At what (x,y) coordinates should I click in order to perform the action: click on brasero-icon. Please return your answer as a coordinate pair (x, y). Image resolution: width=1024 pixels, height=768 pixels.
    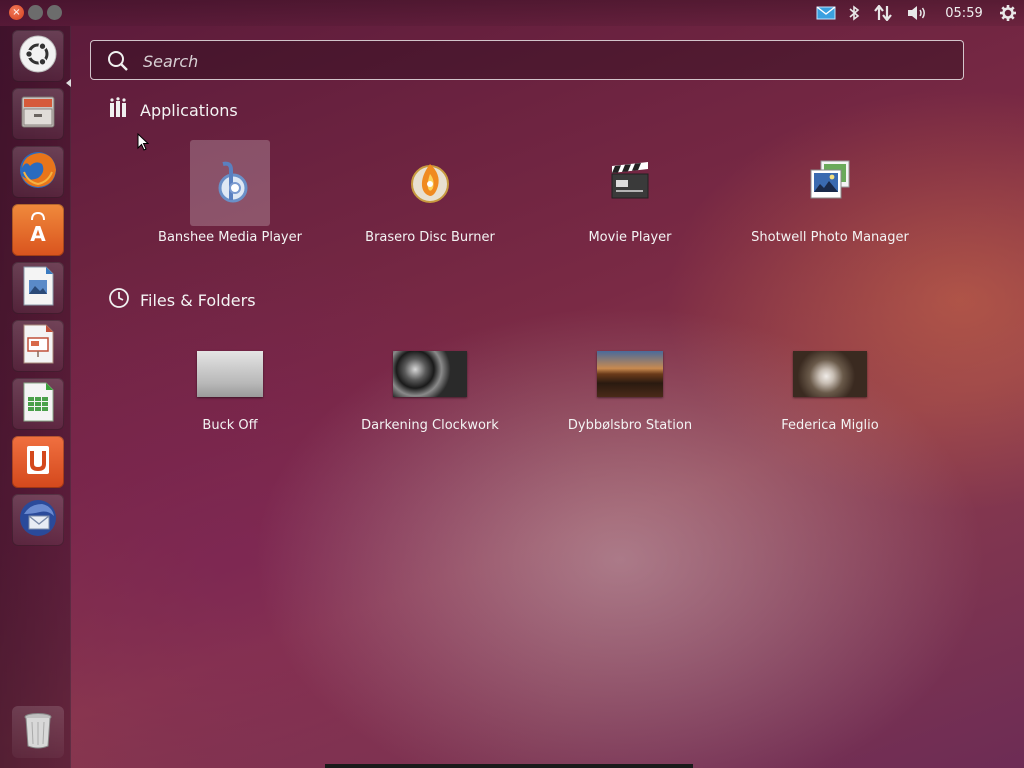
    Looking at the image, I should click on (430, 183).